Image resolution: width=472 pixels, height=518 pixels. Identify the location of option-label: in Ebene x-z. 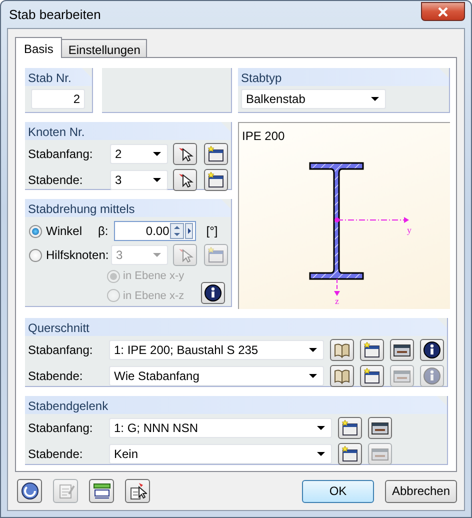
(153, 296).